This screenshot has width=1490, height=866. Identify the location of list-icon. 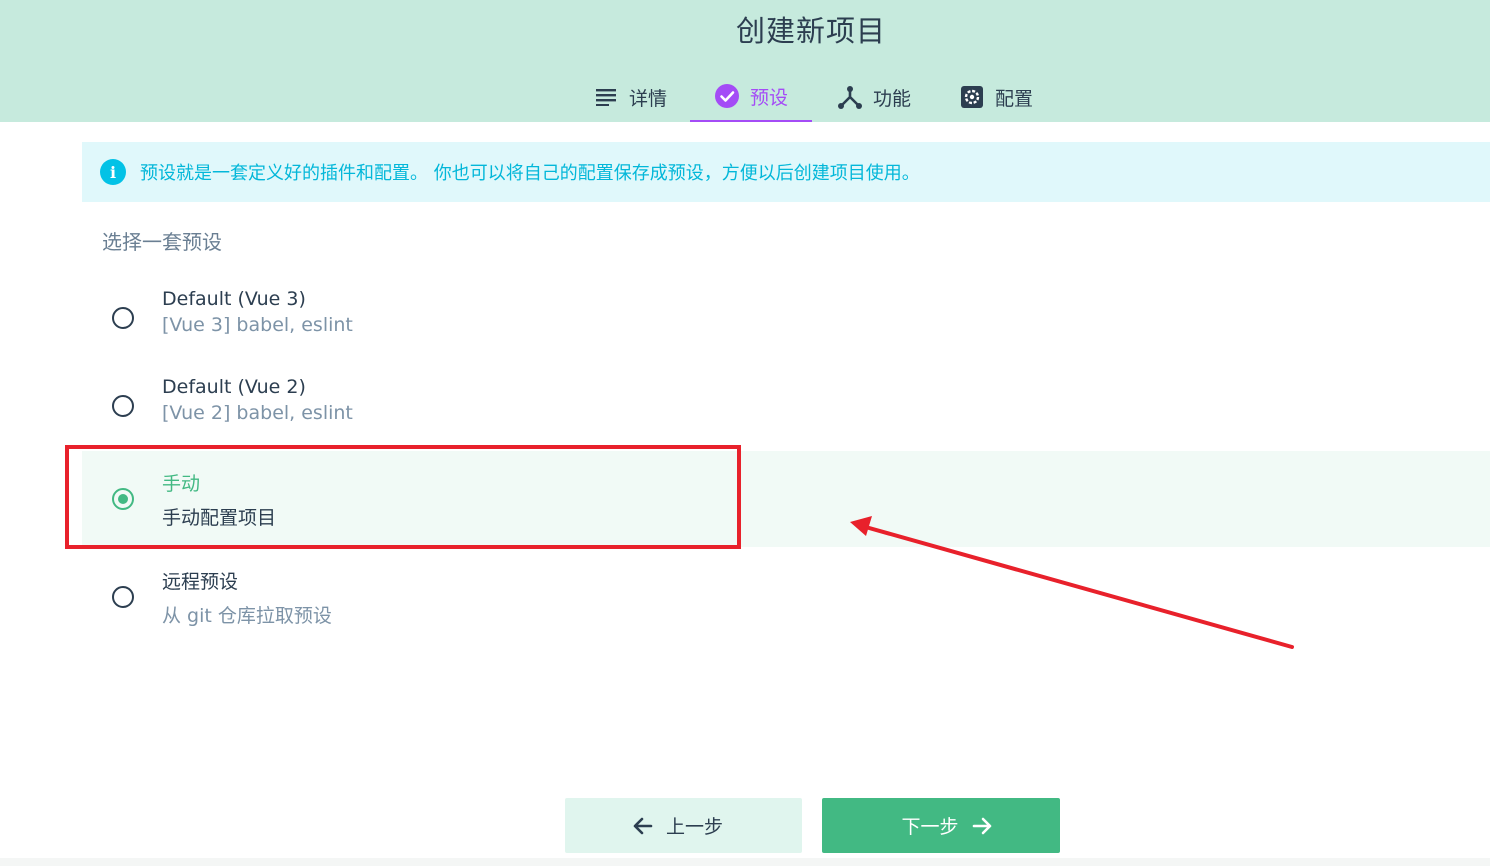
(606, 97).